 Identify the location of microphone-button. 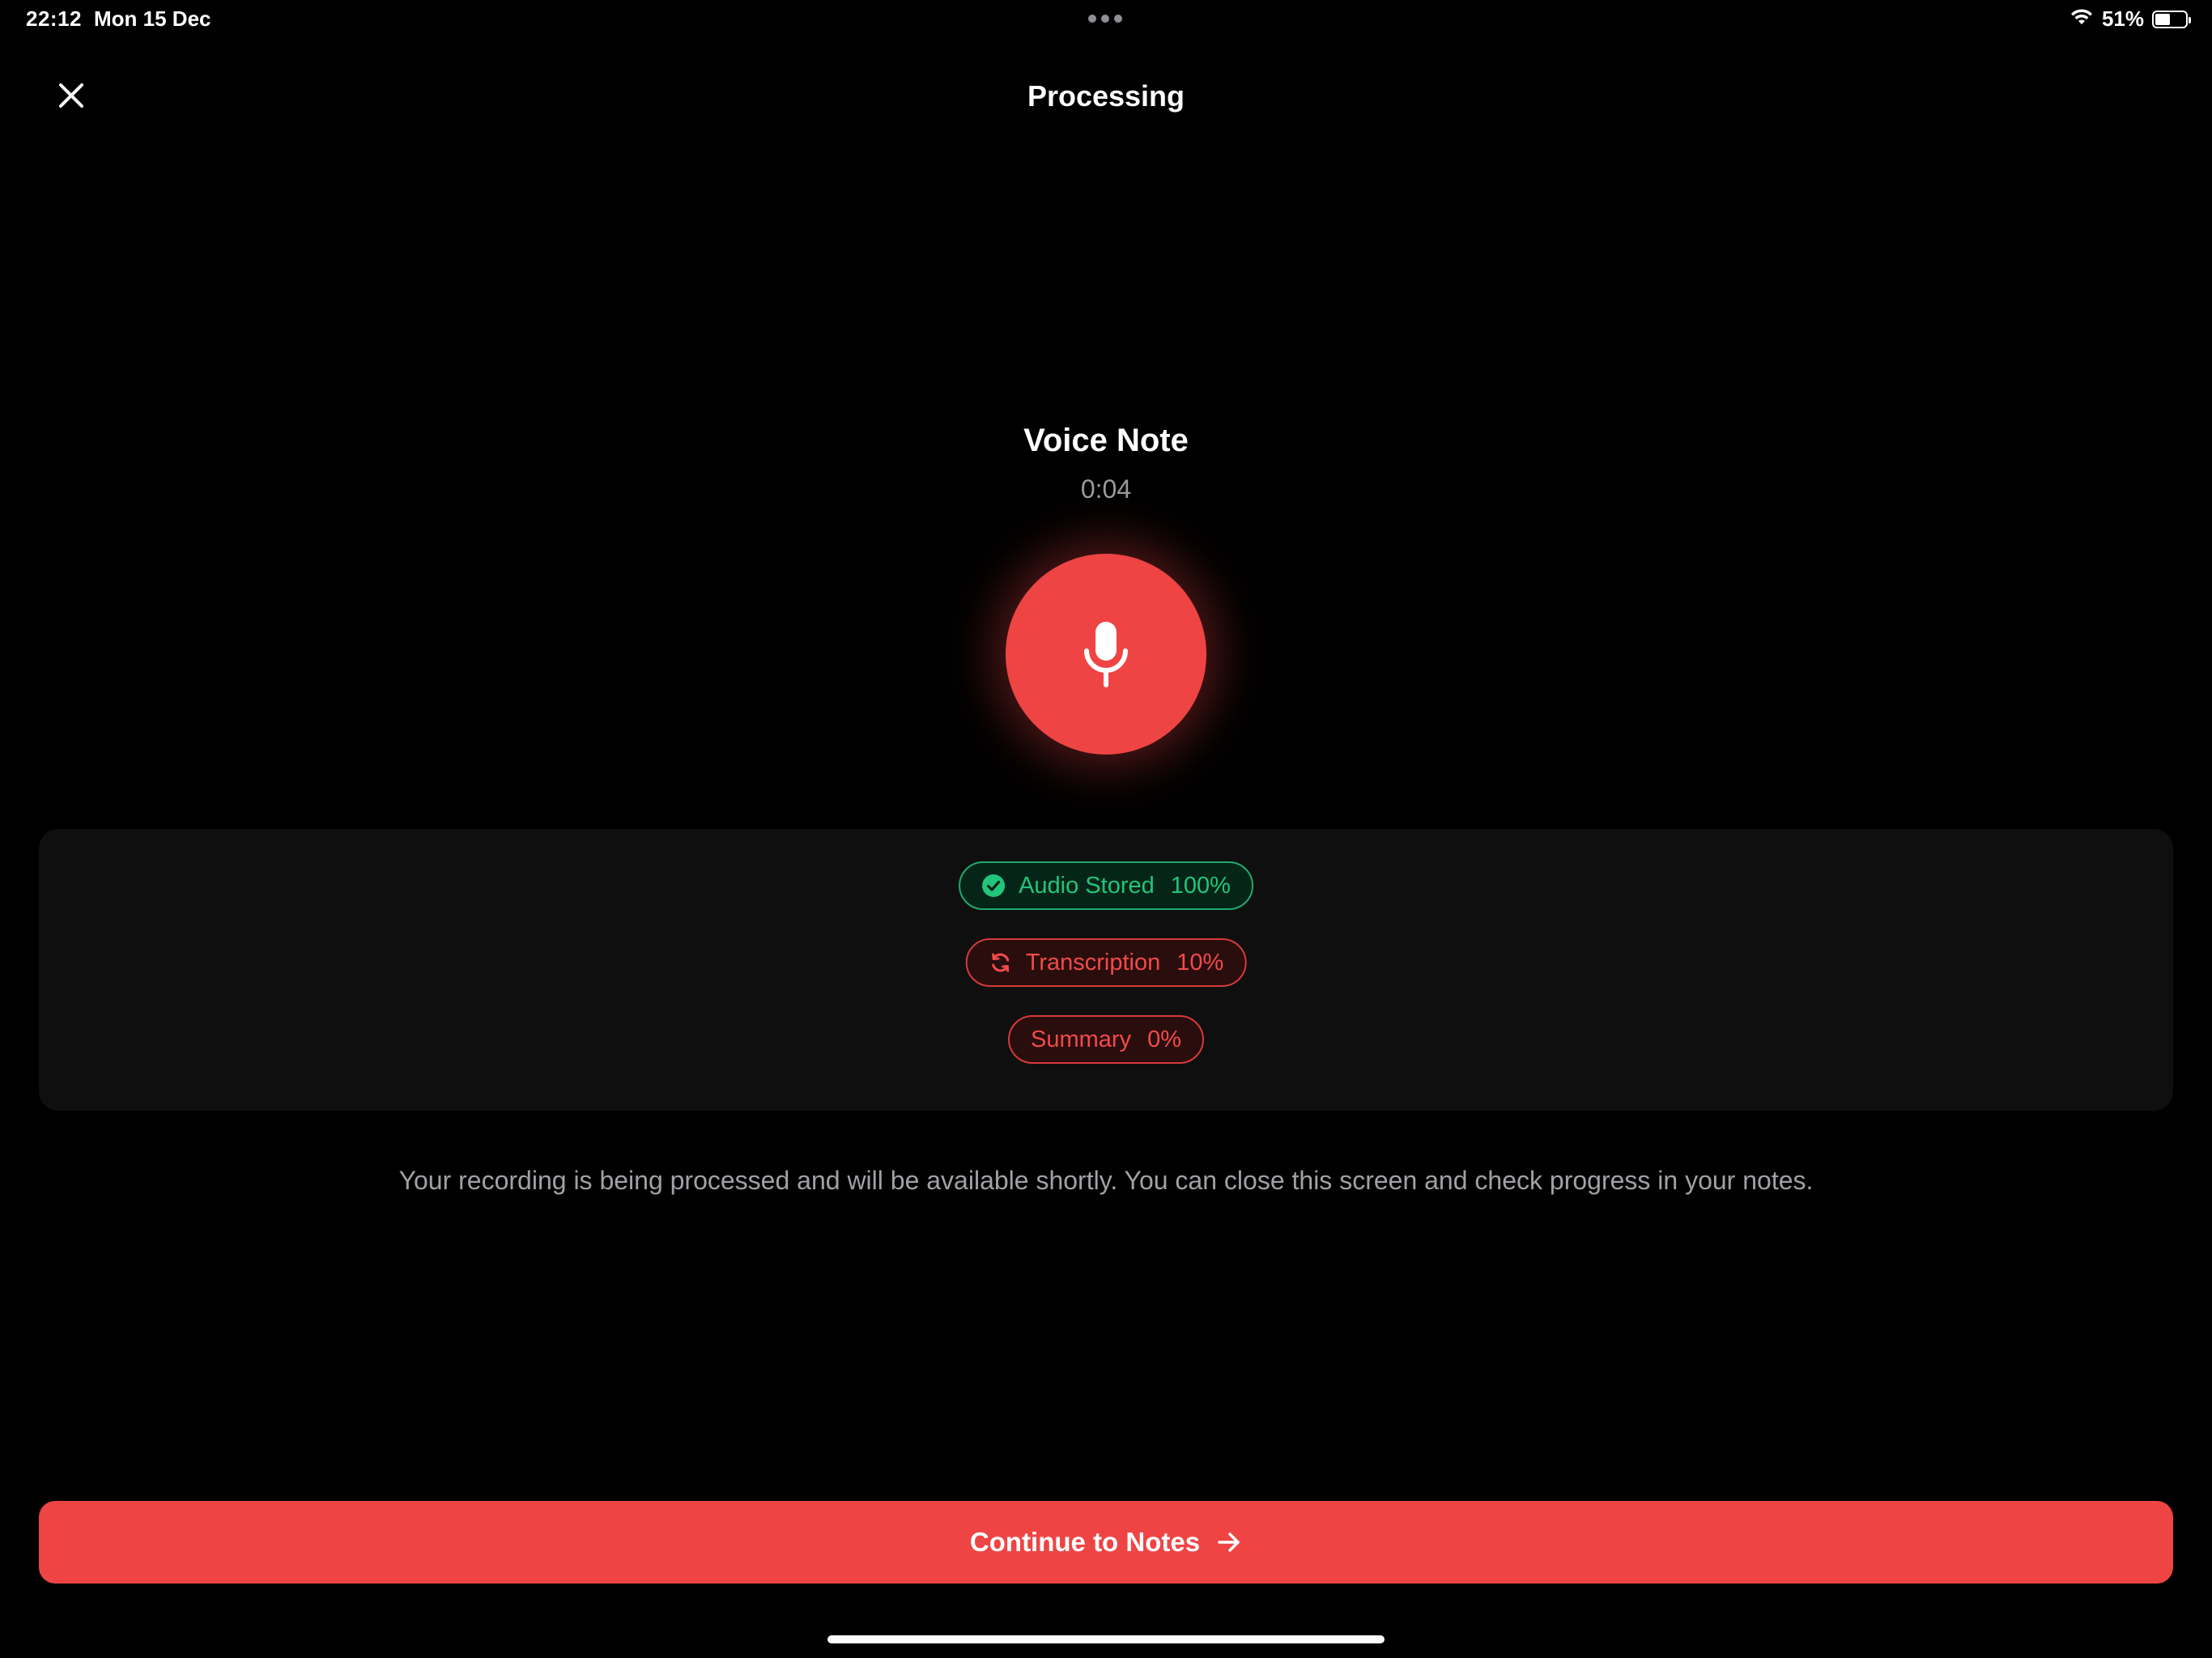
(1106, 654).